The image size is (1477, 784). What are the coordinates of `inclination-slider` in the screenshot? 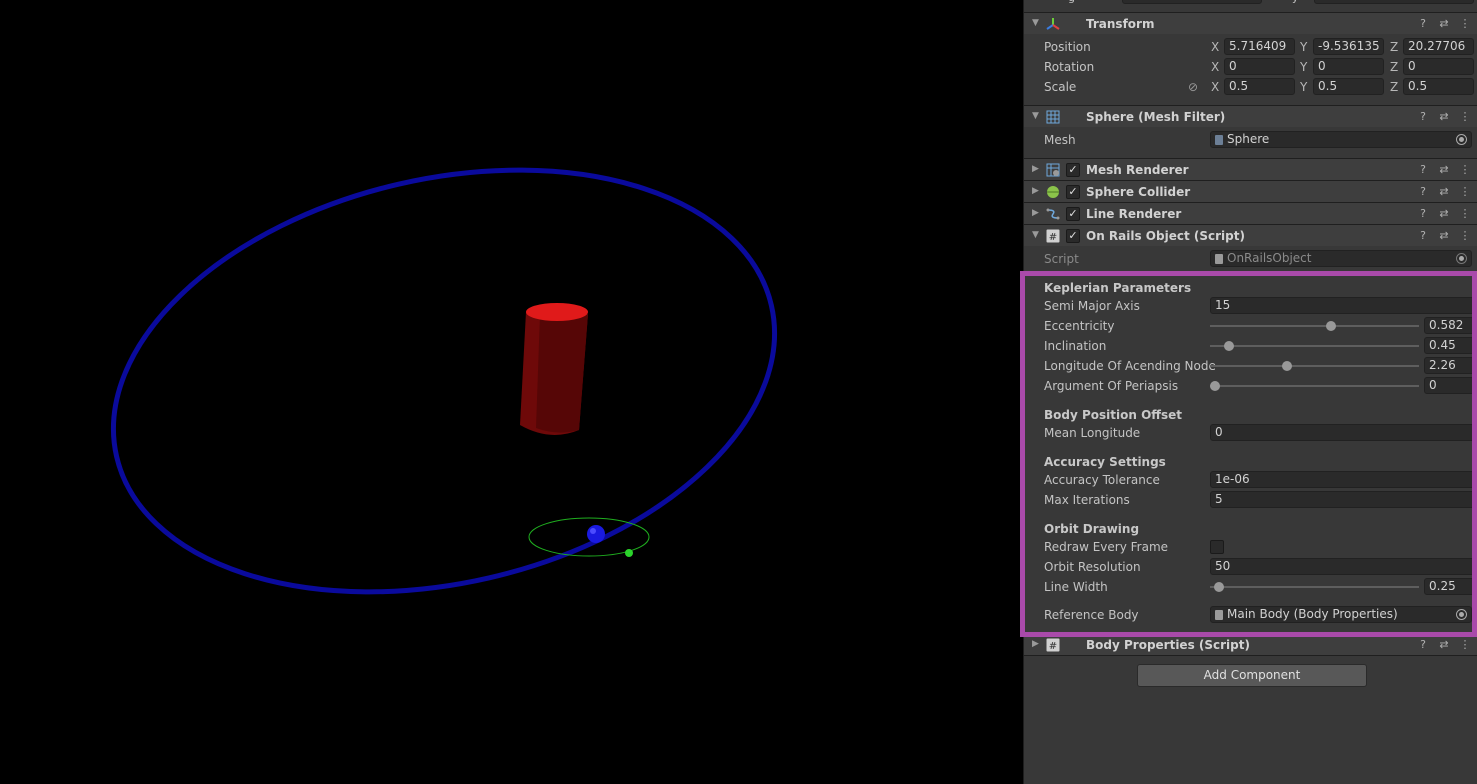 It's located at (1314, 346).